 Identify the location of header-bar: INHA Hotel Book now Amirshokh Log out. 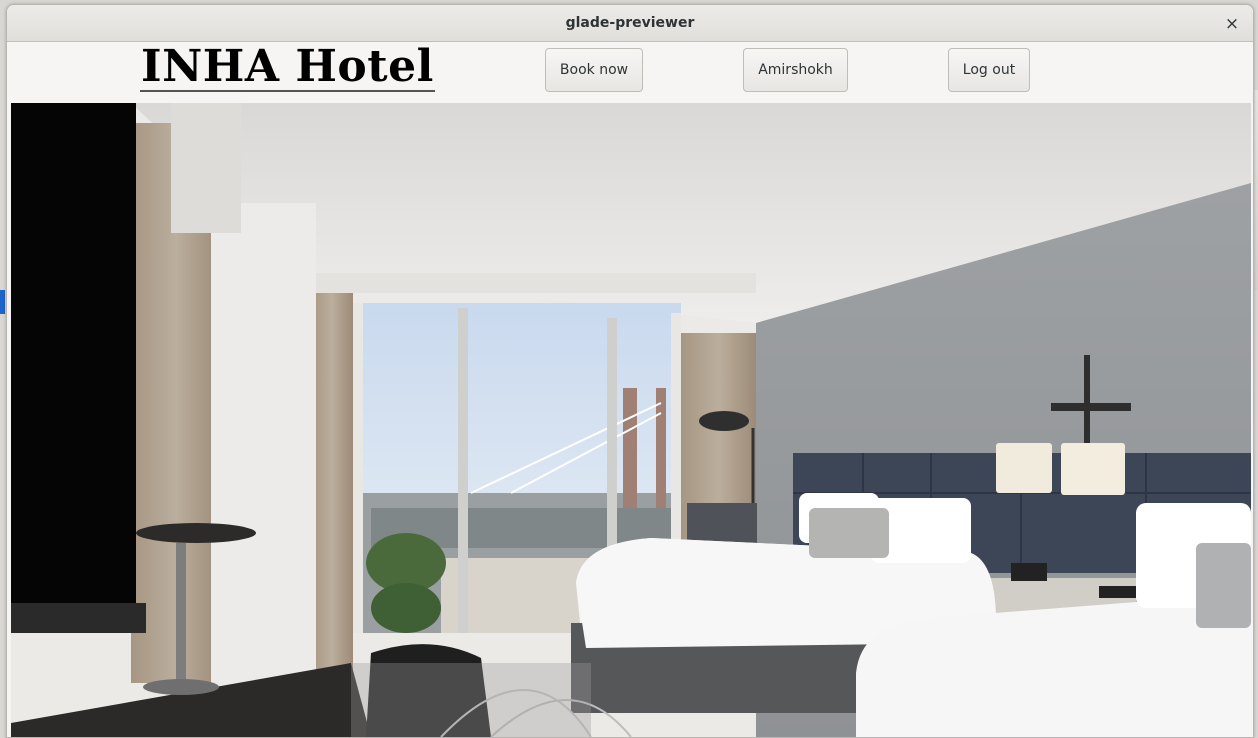
(630, 73).